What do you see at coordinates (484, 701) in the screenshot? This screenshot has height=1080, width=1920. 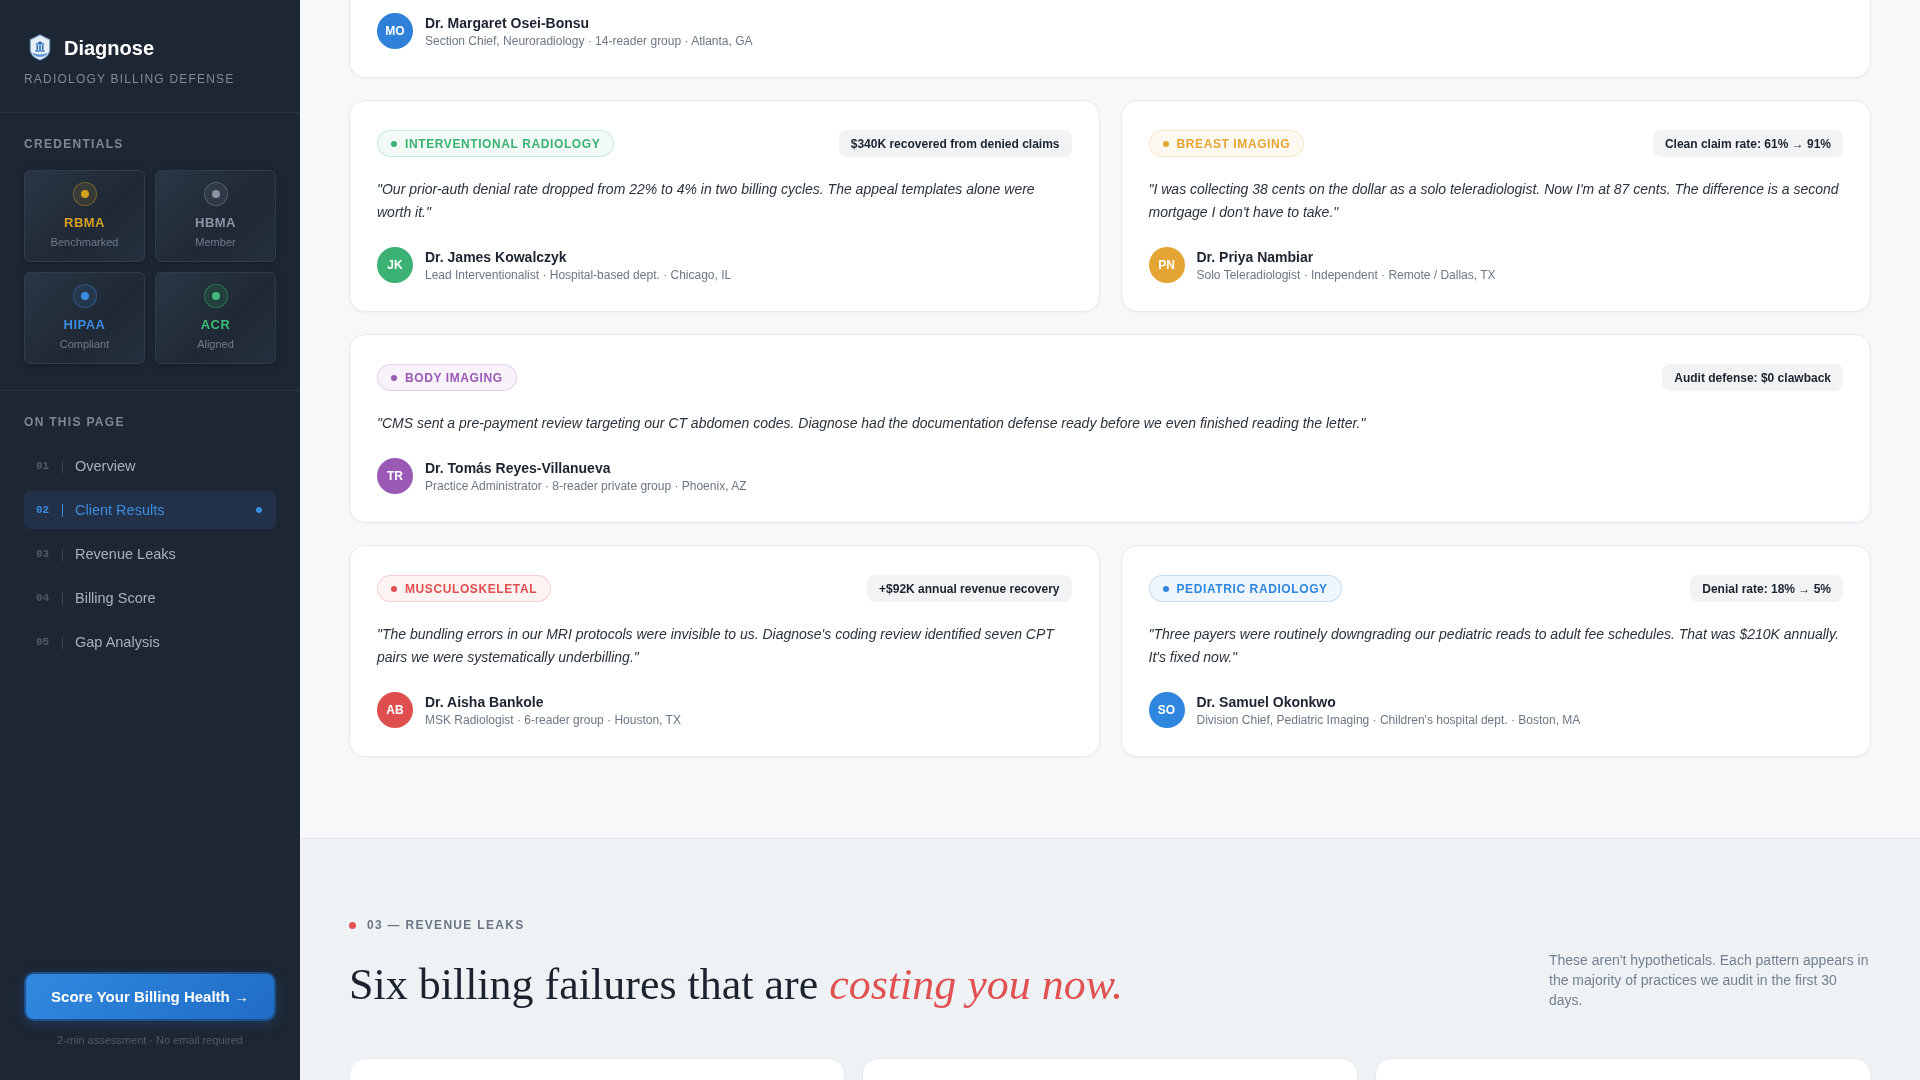 I see `author-name: Dr. Aisha Bankole` at bounding box center [484, 701].